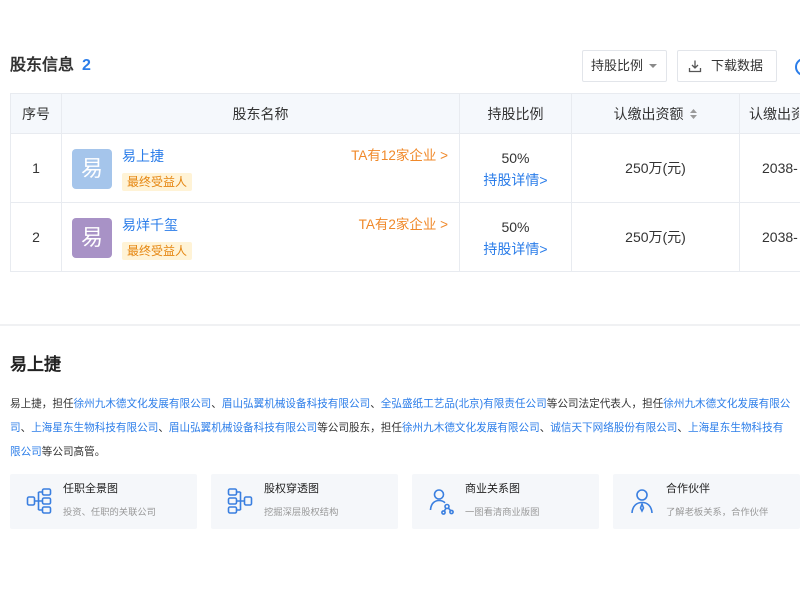  What do you see at coordinates (261, 114) in the screenshot?
I see `column-header-shareholder: 股东名称` at bounding box center [261, 114].